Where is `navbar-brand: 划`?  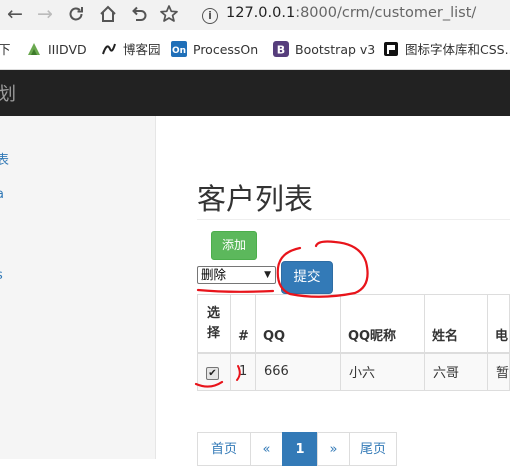 navbar-brand: 划 is located at coordinates (8, 93).